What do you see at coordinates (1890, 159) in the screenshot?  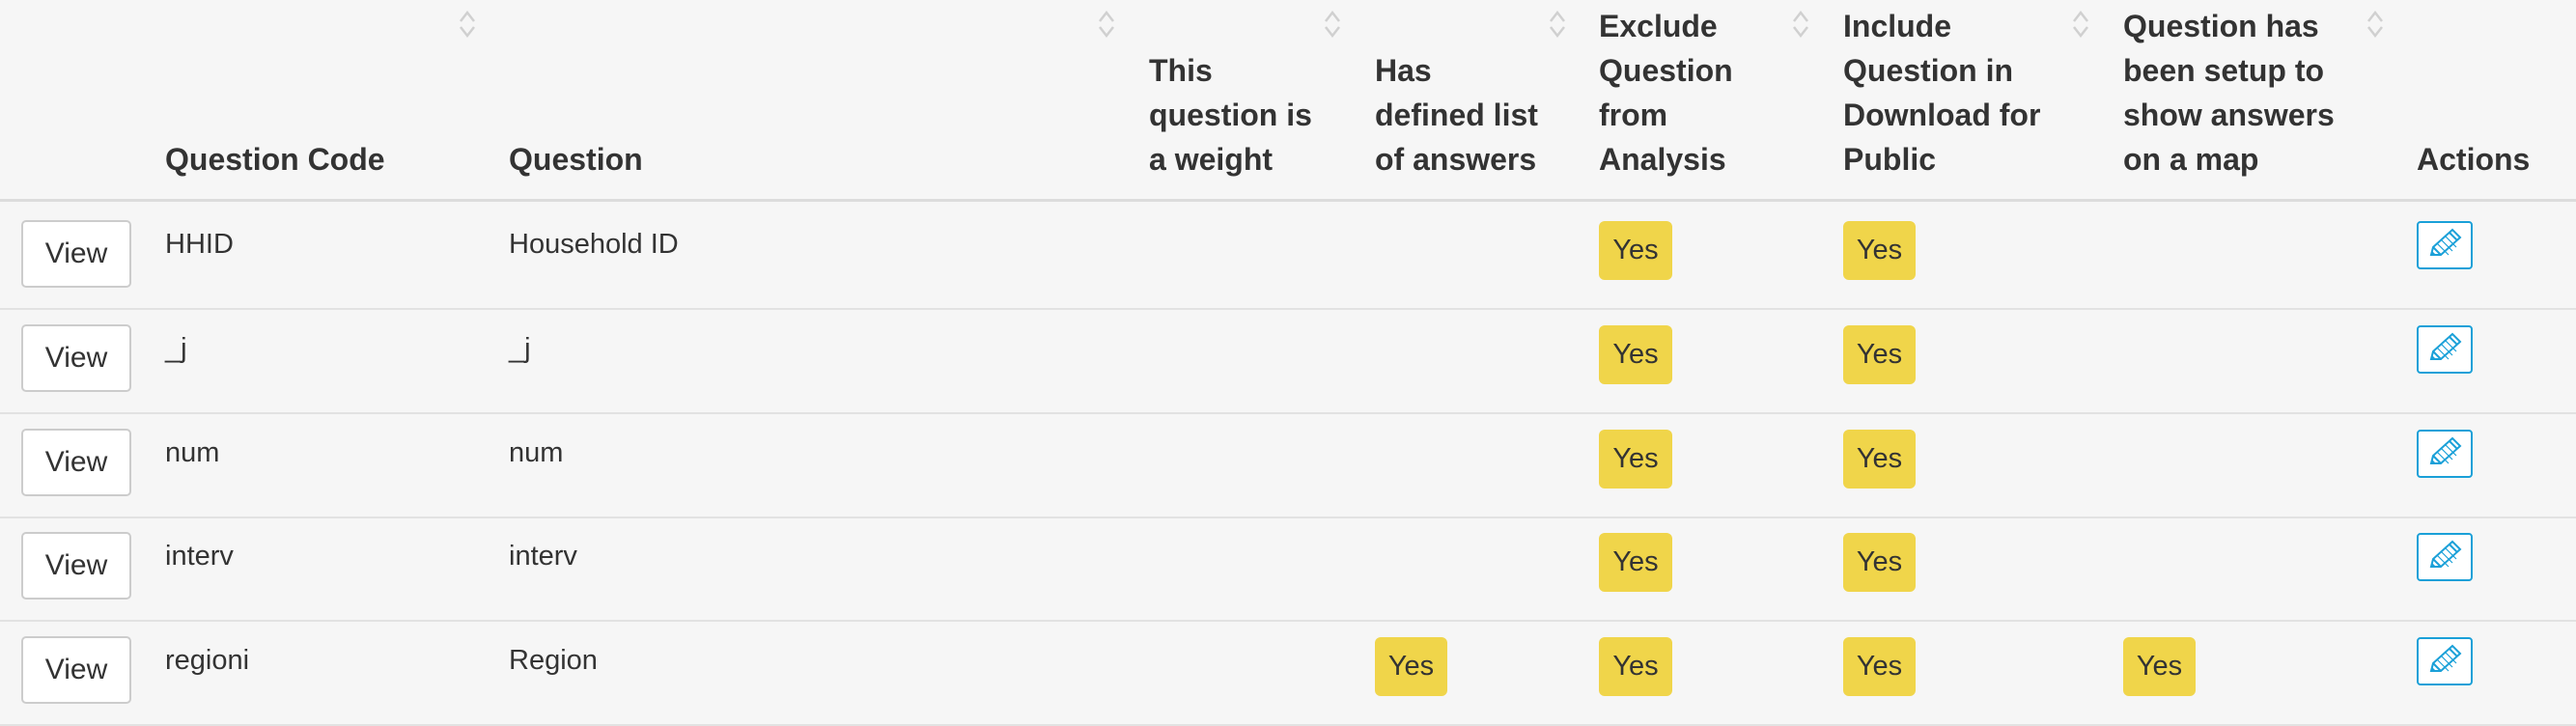 I see `column-header-label-line: Public` at bounding box center [1890, 159].